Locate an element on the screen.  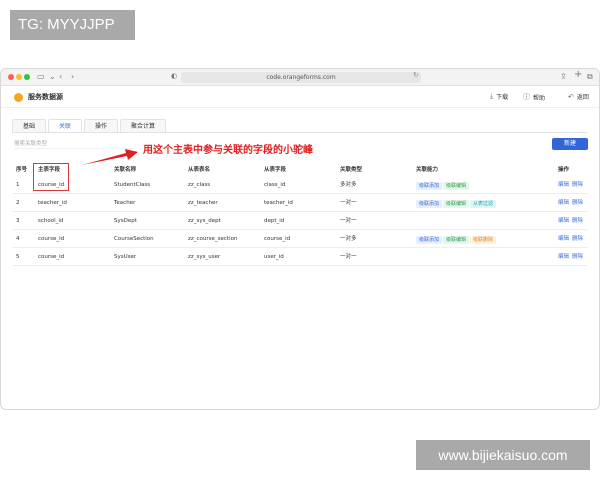
new-button: 新建 is located at coordinates (570, 144).